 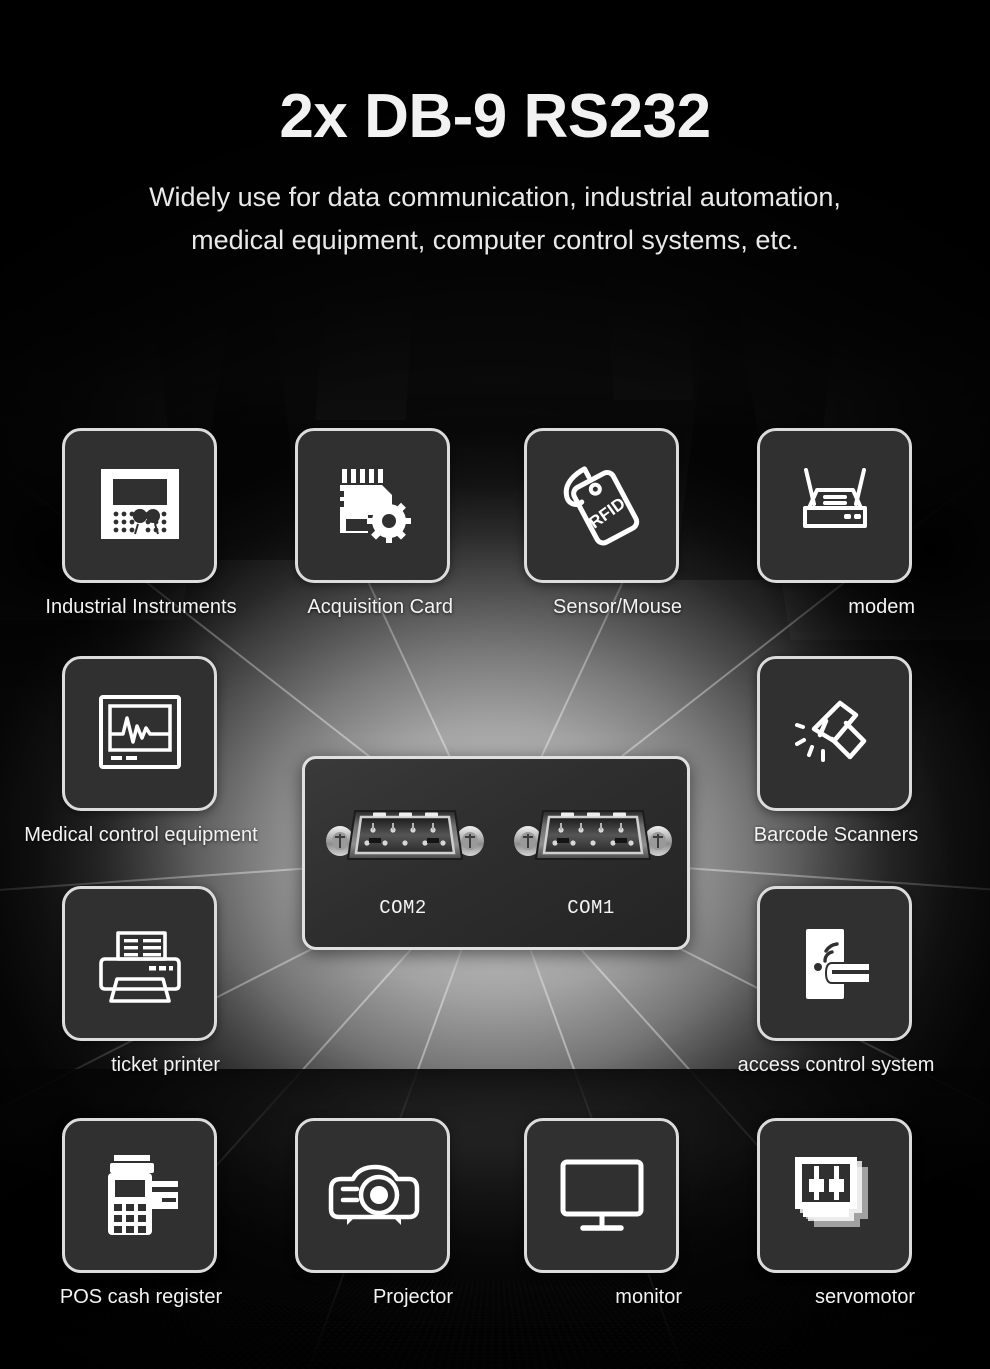 I want to click on industrial-instrument-icon, so click(x=139, y=503).